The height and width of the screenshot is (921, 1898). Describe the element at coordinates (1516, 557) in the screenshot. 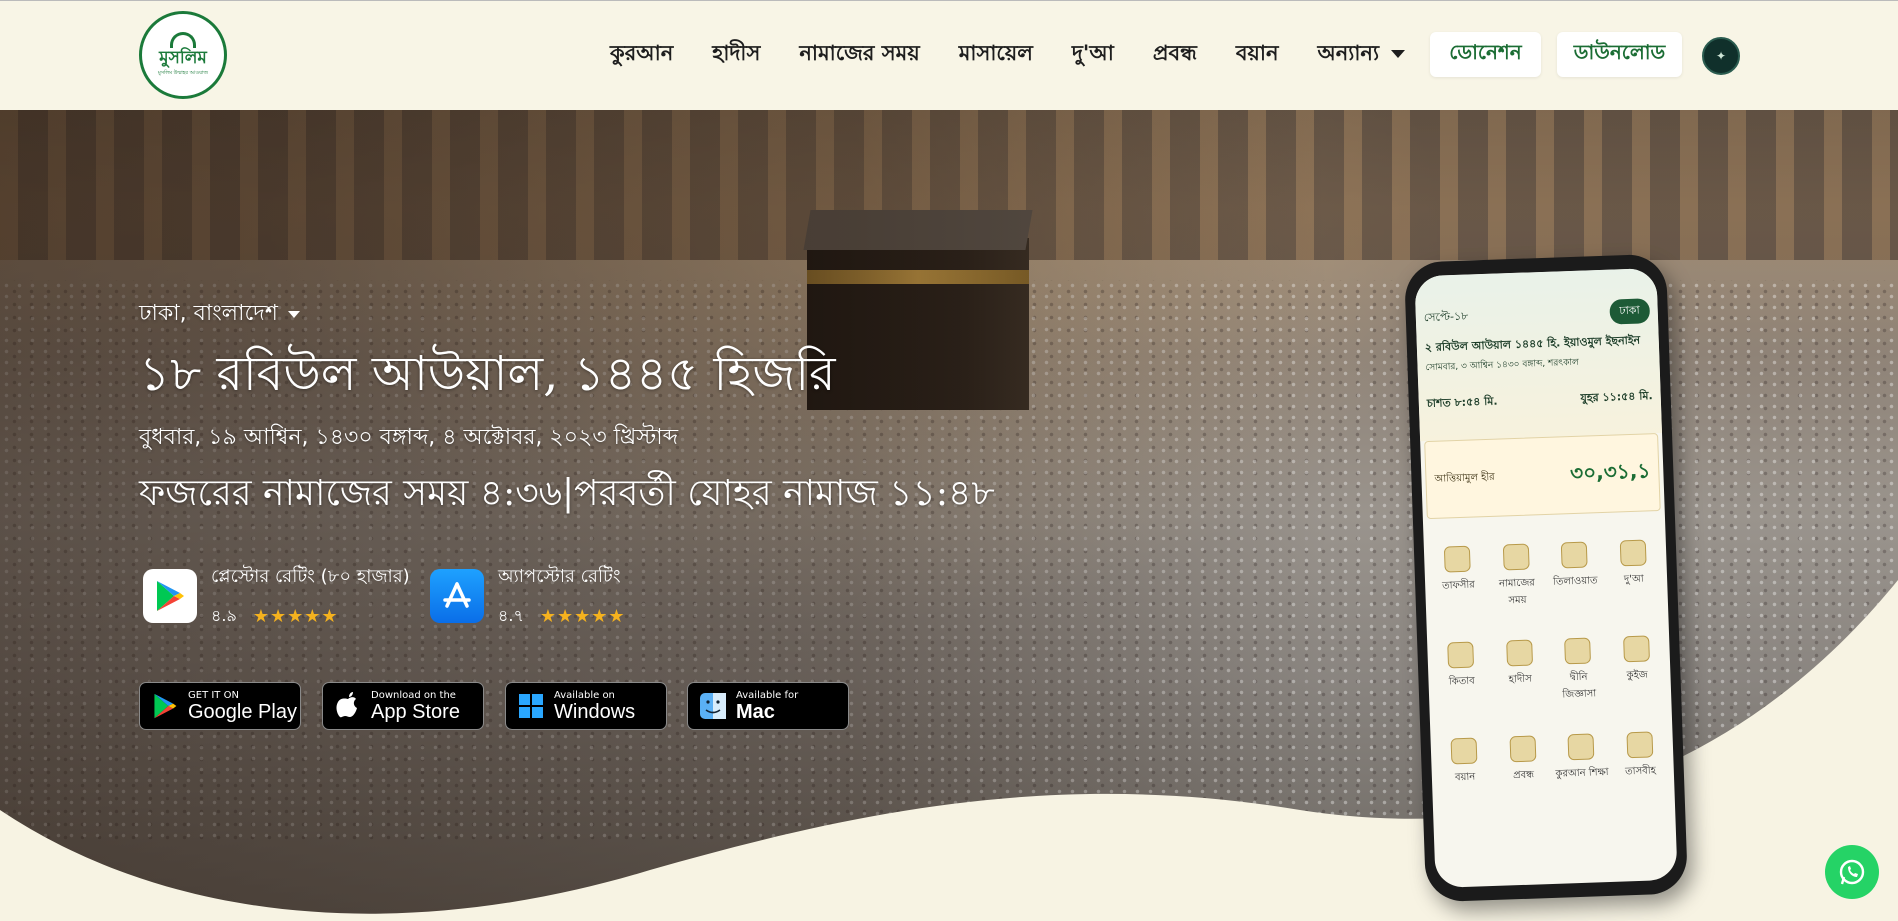

I see `globe-icon` at that location.